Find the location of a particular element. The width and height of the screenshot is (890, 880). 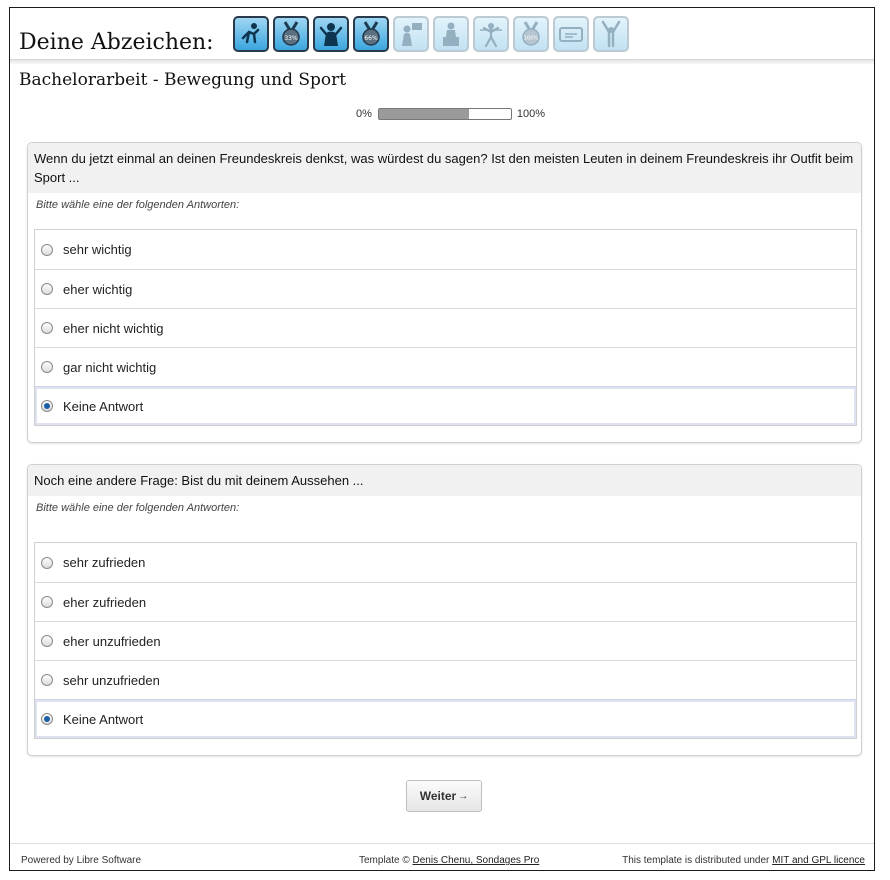

finish-line-icon is located at coordinates (491, 35).